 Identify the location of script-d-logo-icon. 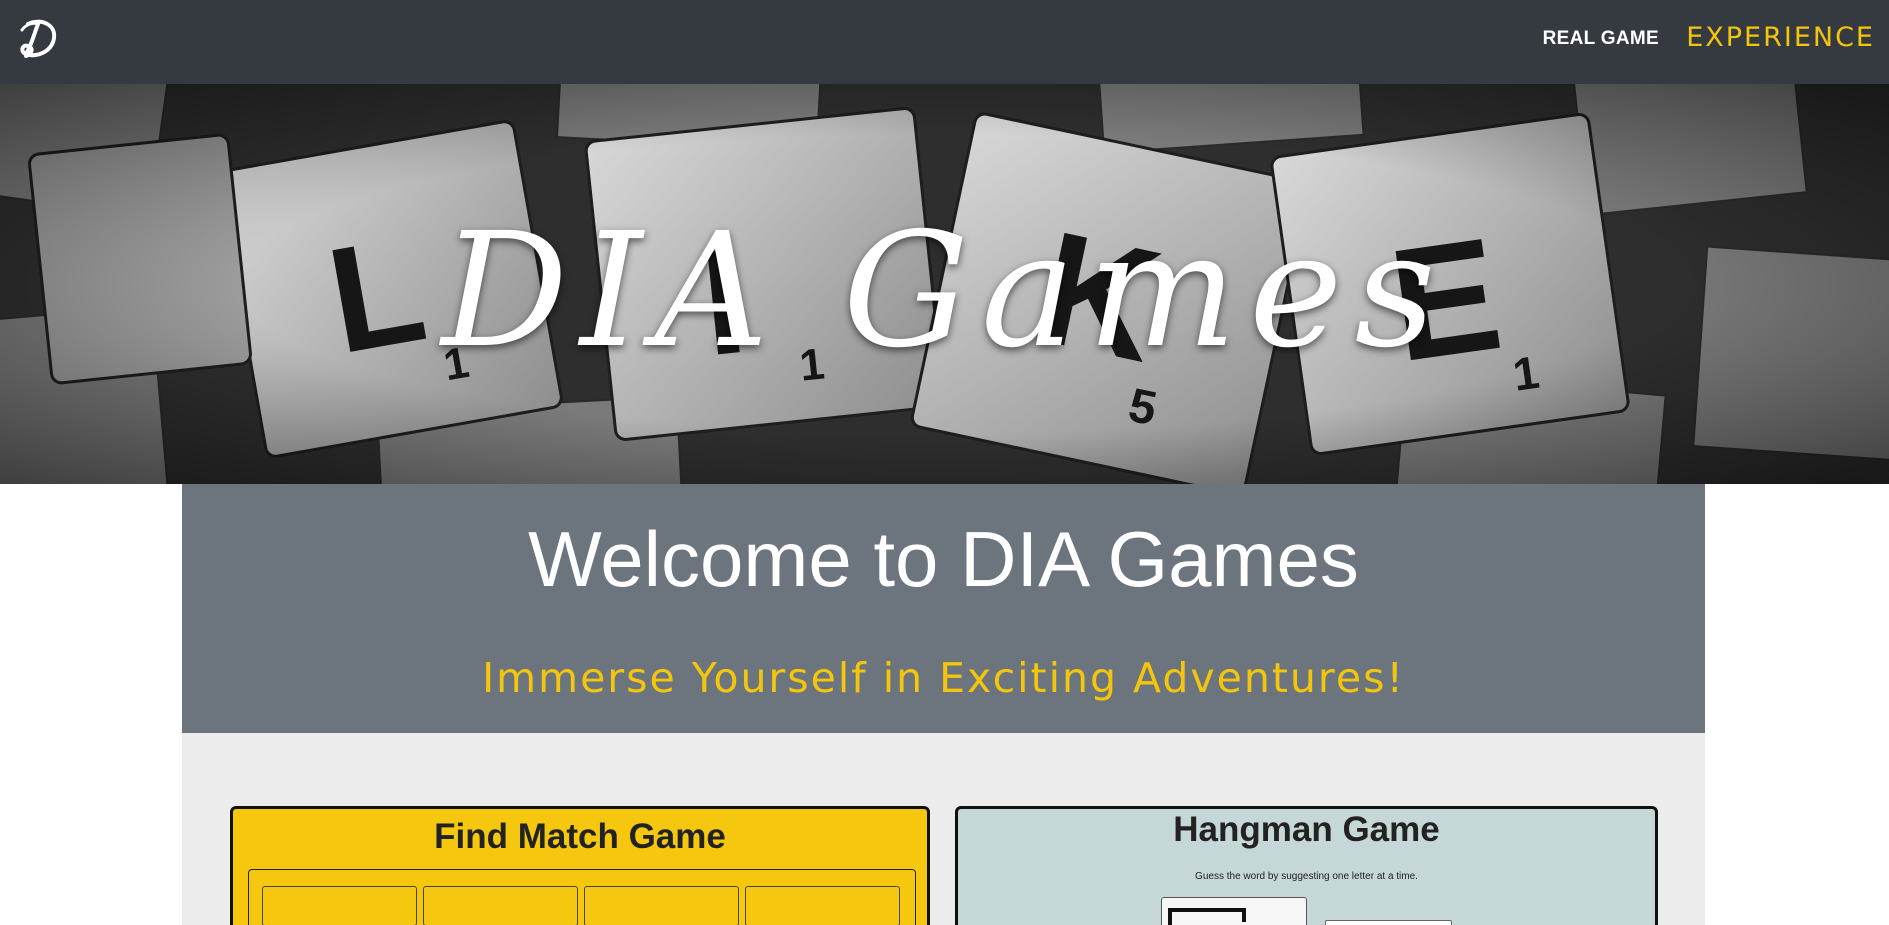
(38, 38).